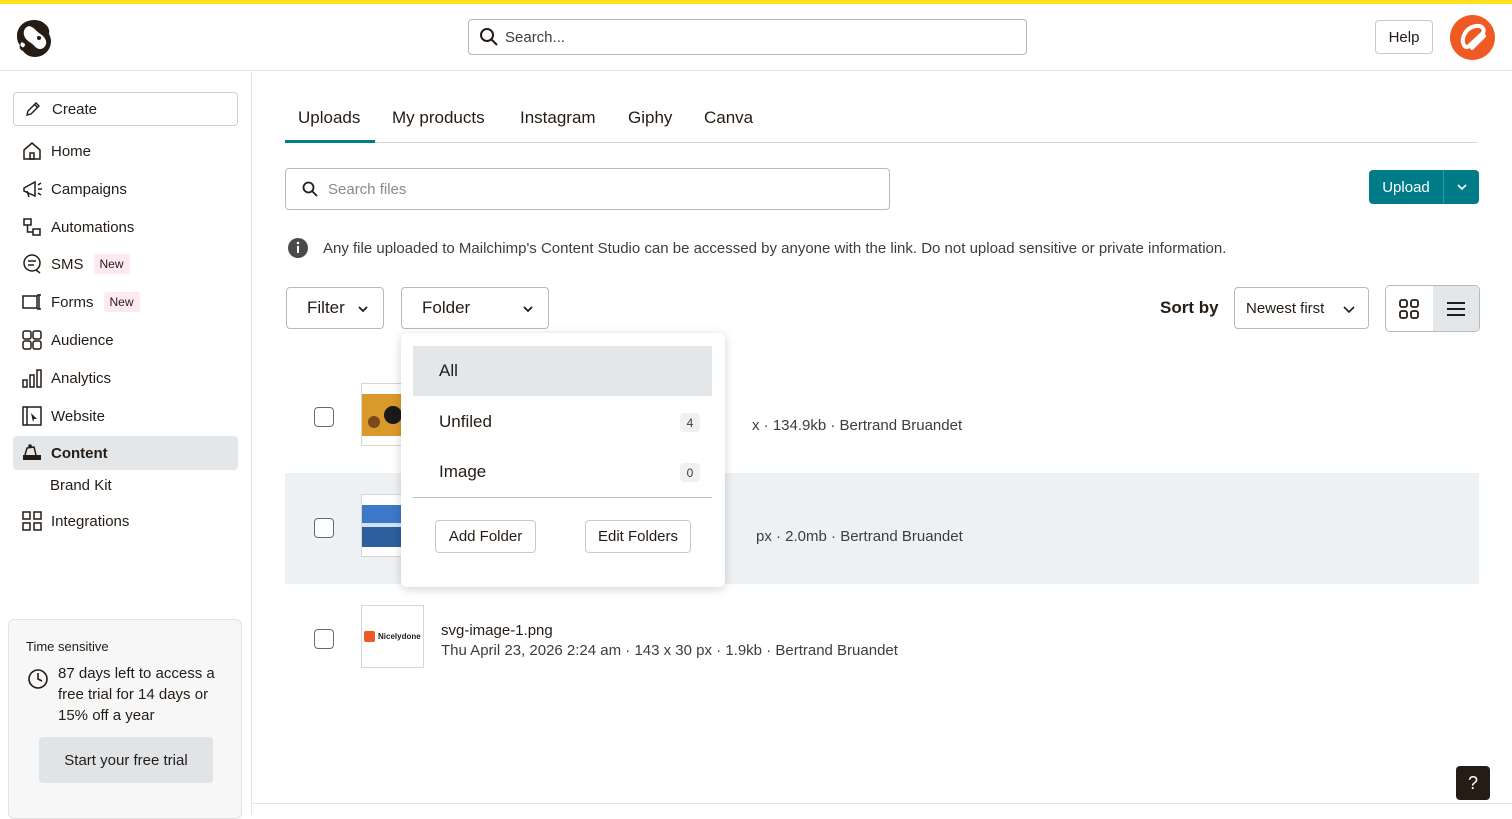 This screenshot has height=819, width=1512. I want to click on folder-option-image: Image 0, so click(562, 472).